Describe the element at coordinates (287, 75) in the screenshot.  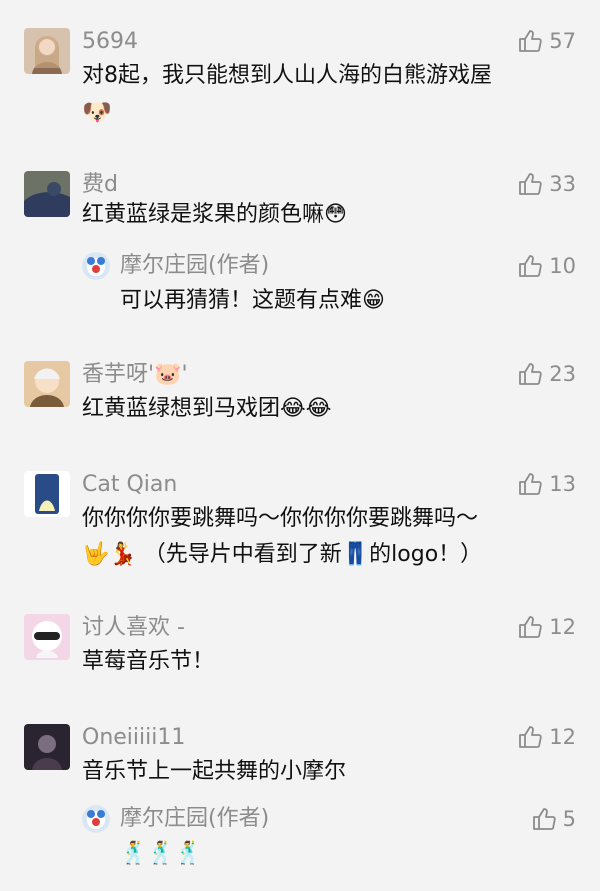
I see `comment-text: 对8起，我只能想到人山人海的白熊游戏屋` at that location.